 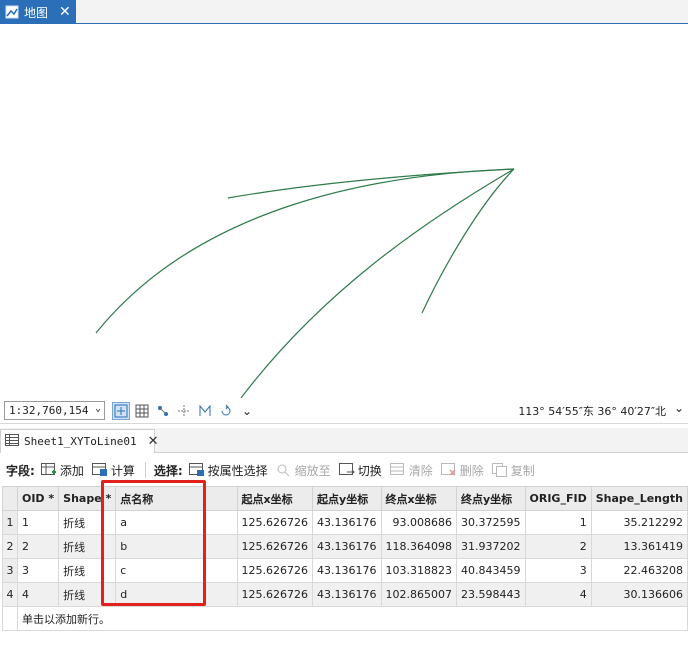 What do you see at coordinates (38, 498) in the screenshot?
I see `column-header-oid: OID *` at bounding box center [38, 498].